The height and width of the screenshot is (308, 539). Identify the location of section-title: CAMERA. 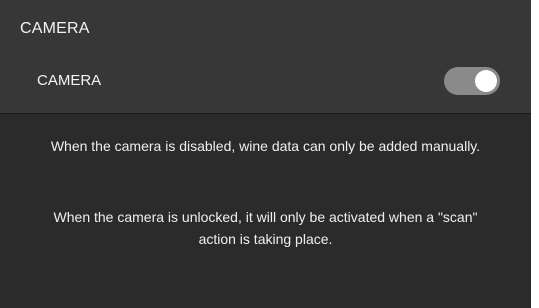
(55, 28).